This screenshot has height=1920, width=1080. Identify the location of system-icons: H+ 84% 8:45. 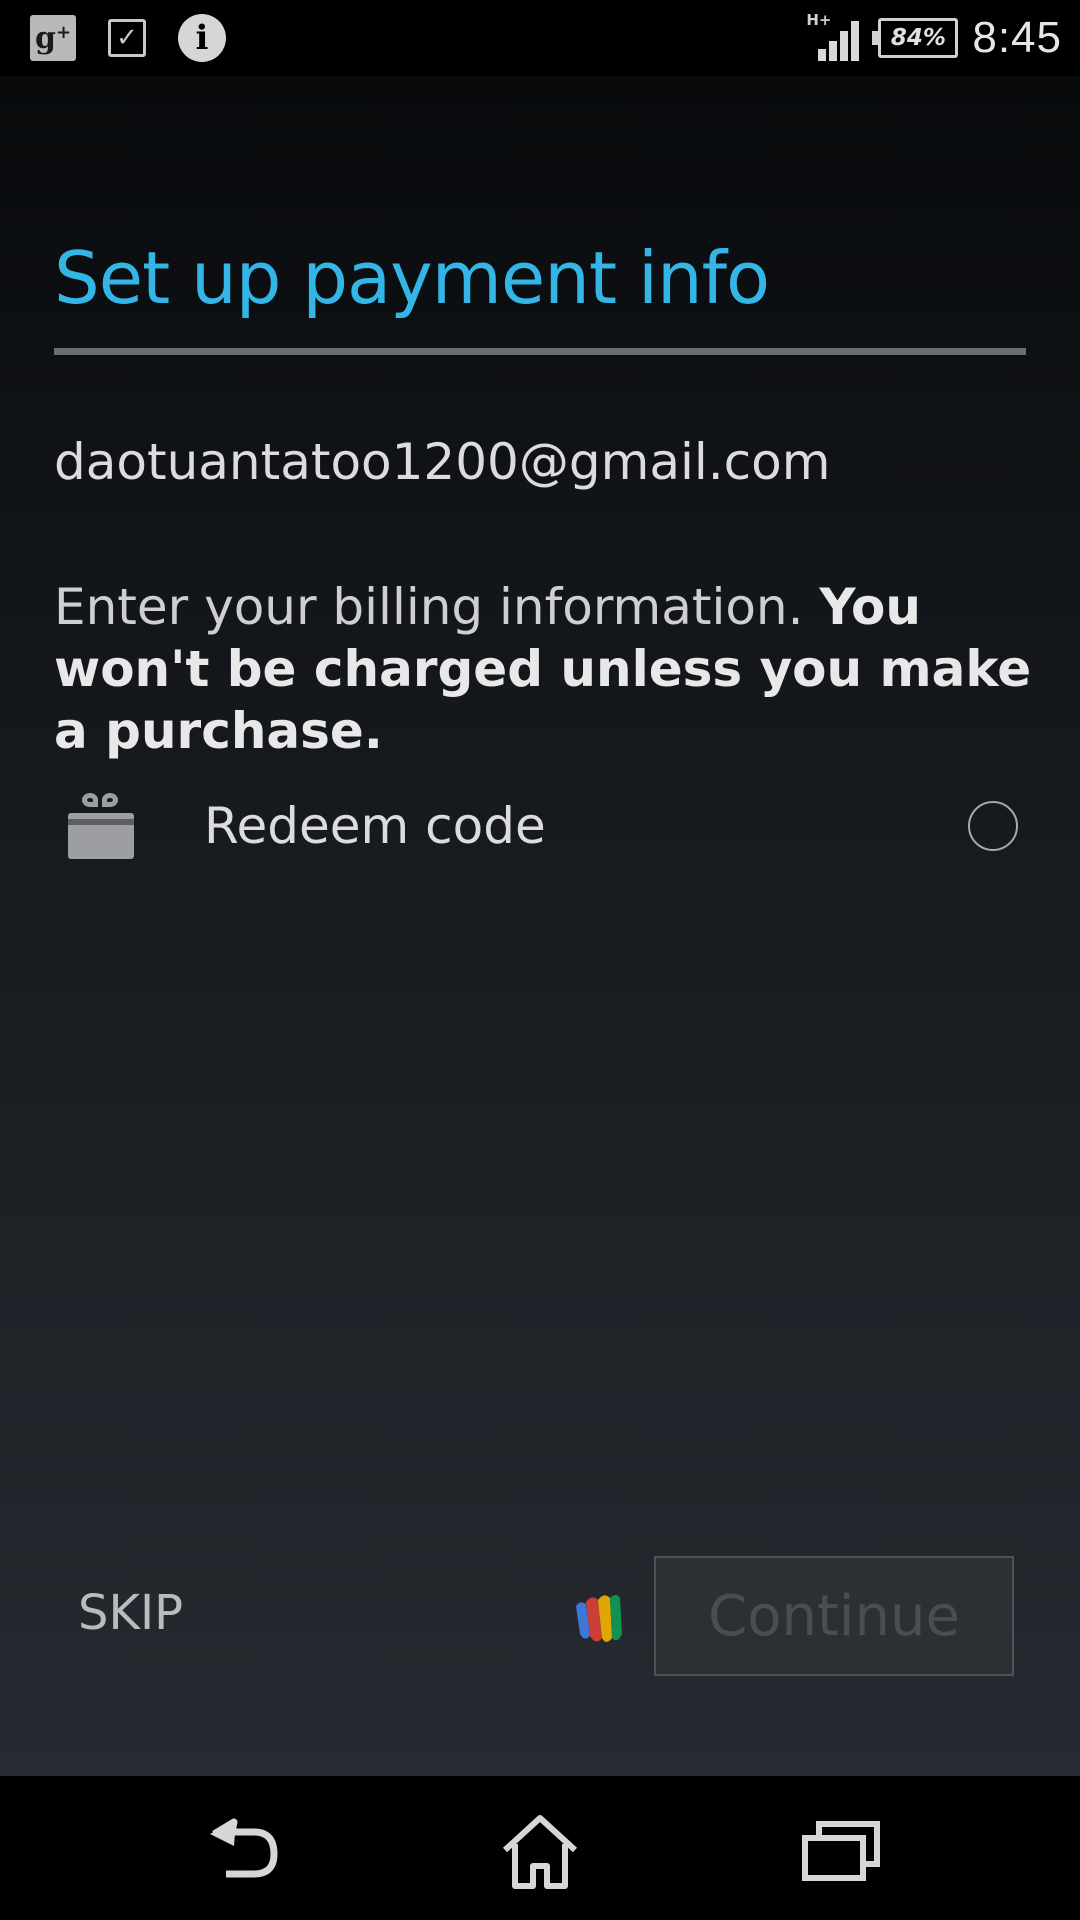
(934, 38).